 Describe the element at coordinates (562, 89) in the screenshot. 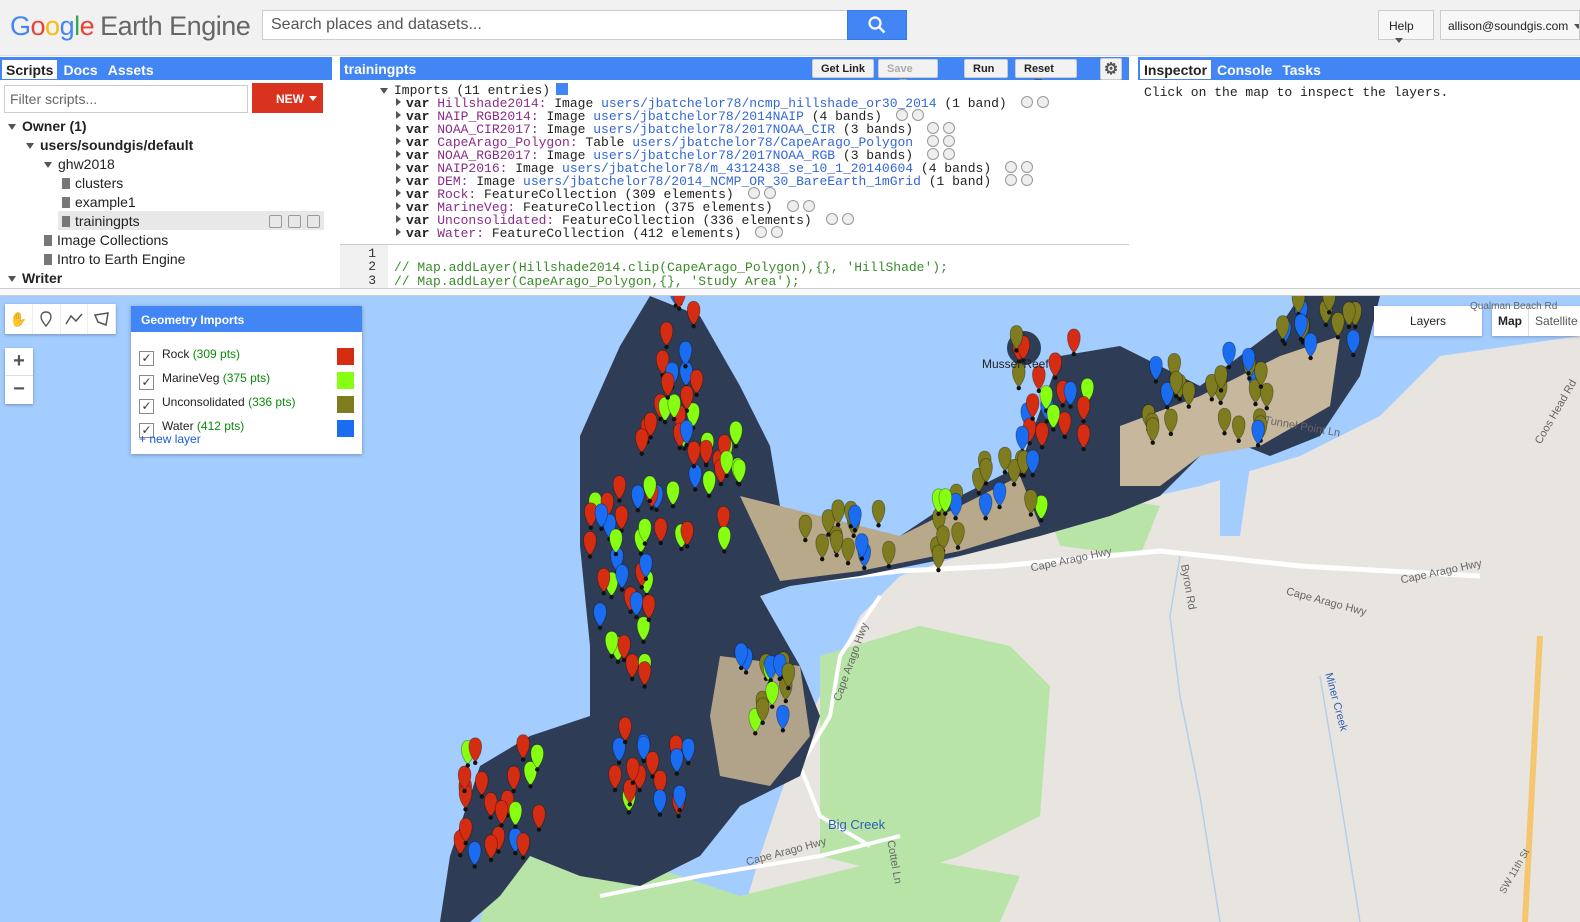

I see `document-icon` at that location.